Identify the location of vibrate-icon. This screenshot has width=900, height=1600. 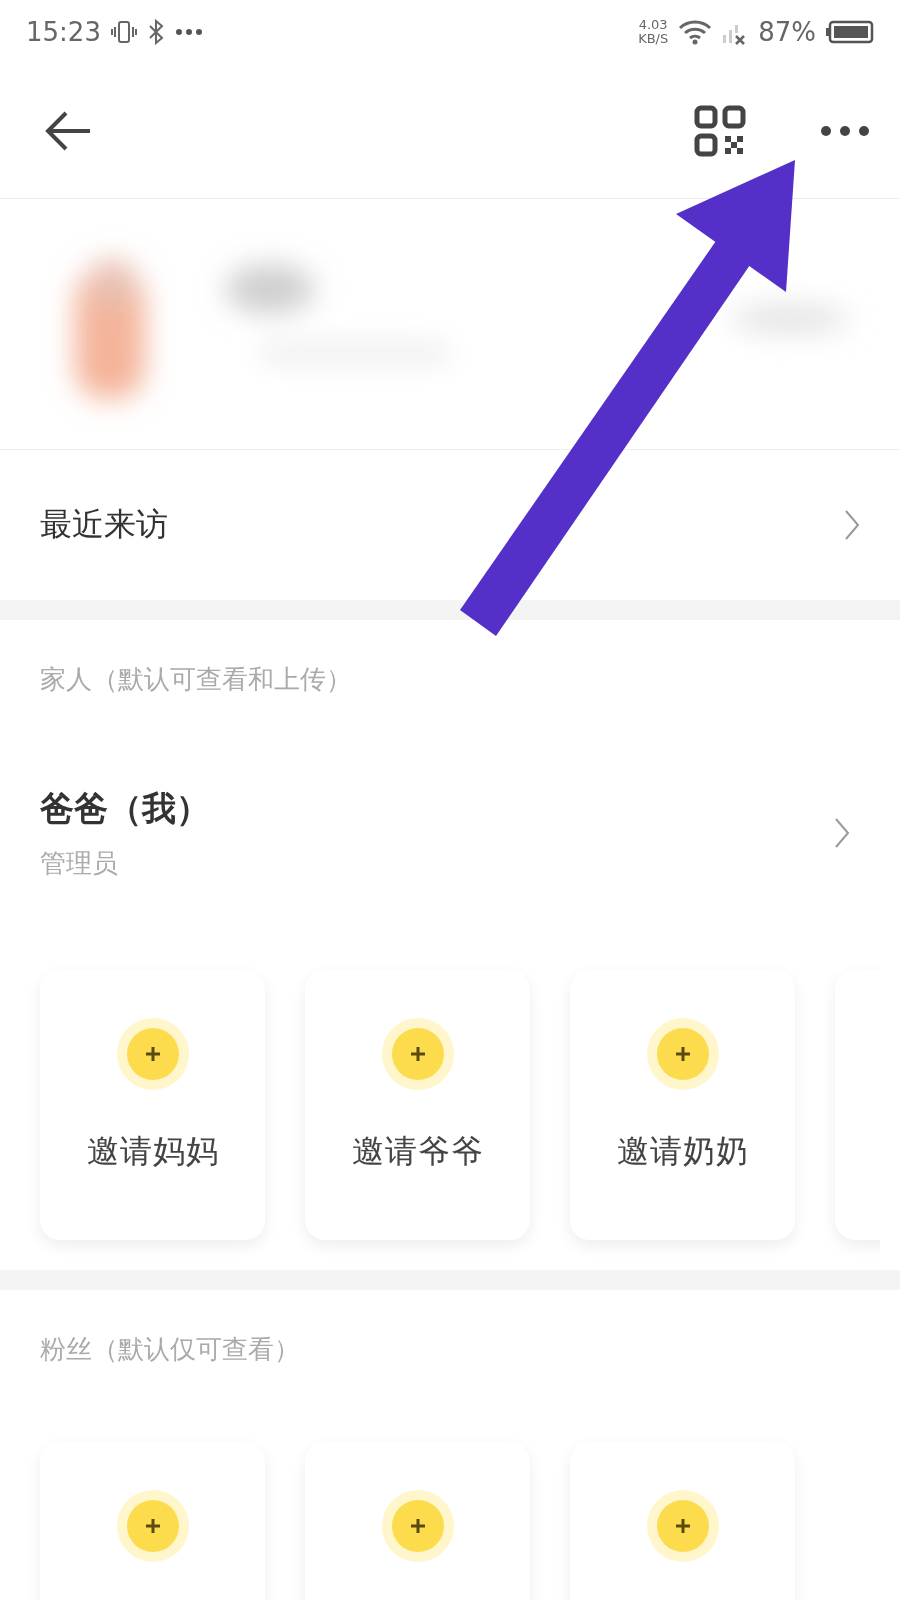
(123, 32).